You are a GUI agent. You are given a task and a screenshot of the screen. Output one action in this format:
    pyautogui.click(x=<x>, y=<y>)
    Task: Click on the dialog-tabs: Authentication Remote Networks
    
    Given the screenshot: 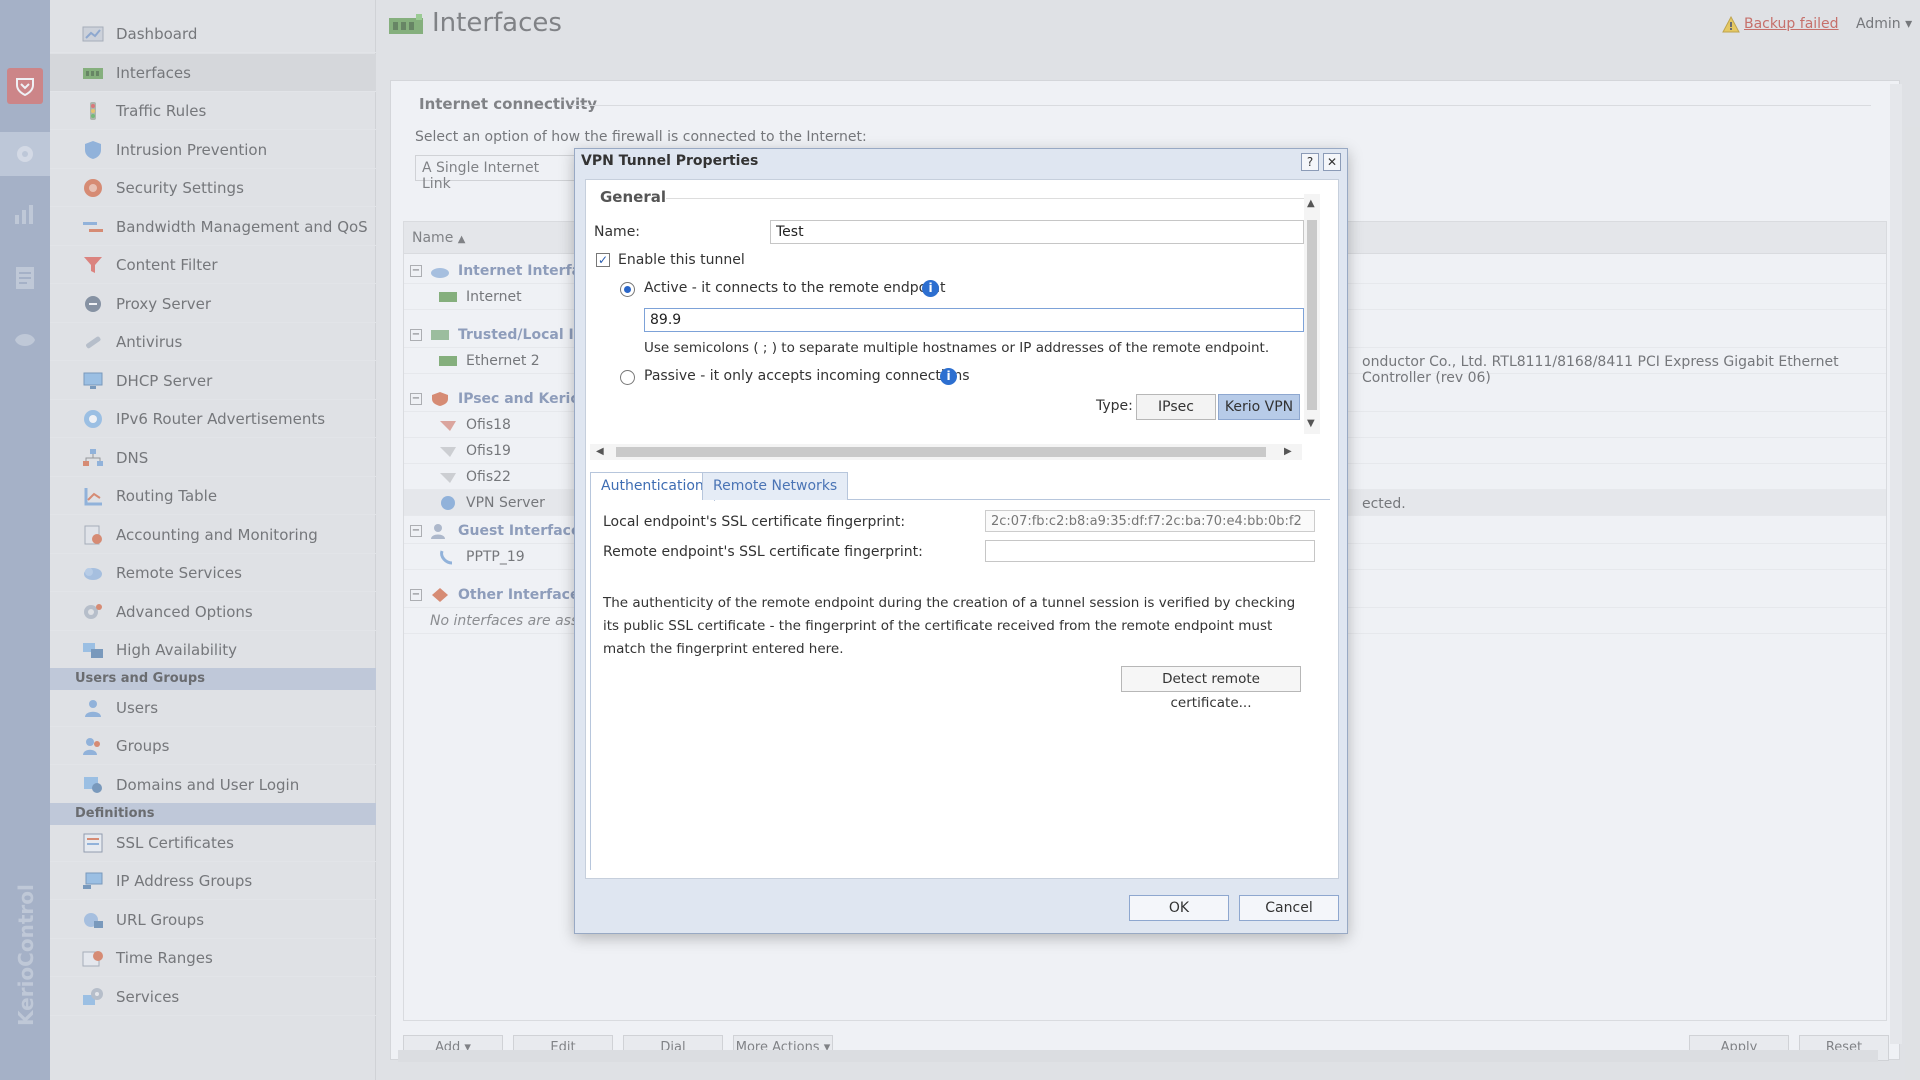 What is the action you would take?
    pyautogui.click(x=960, y=486)
    